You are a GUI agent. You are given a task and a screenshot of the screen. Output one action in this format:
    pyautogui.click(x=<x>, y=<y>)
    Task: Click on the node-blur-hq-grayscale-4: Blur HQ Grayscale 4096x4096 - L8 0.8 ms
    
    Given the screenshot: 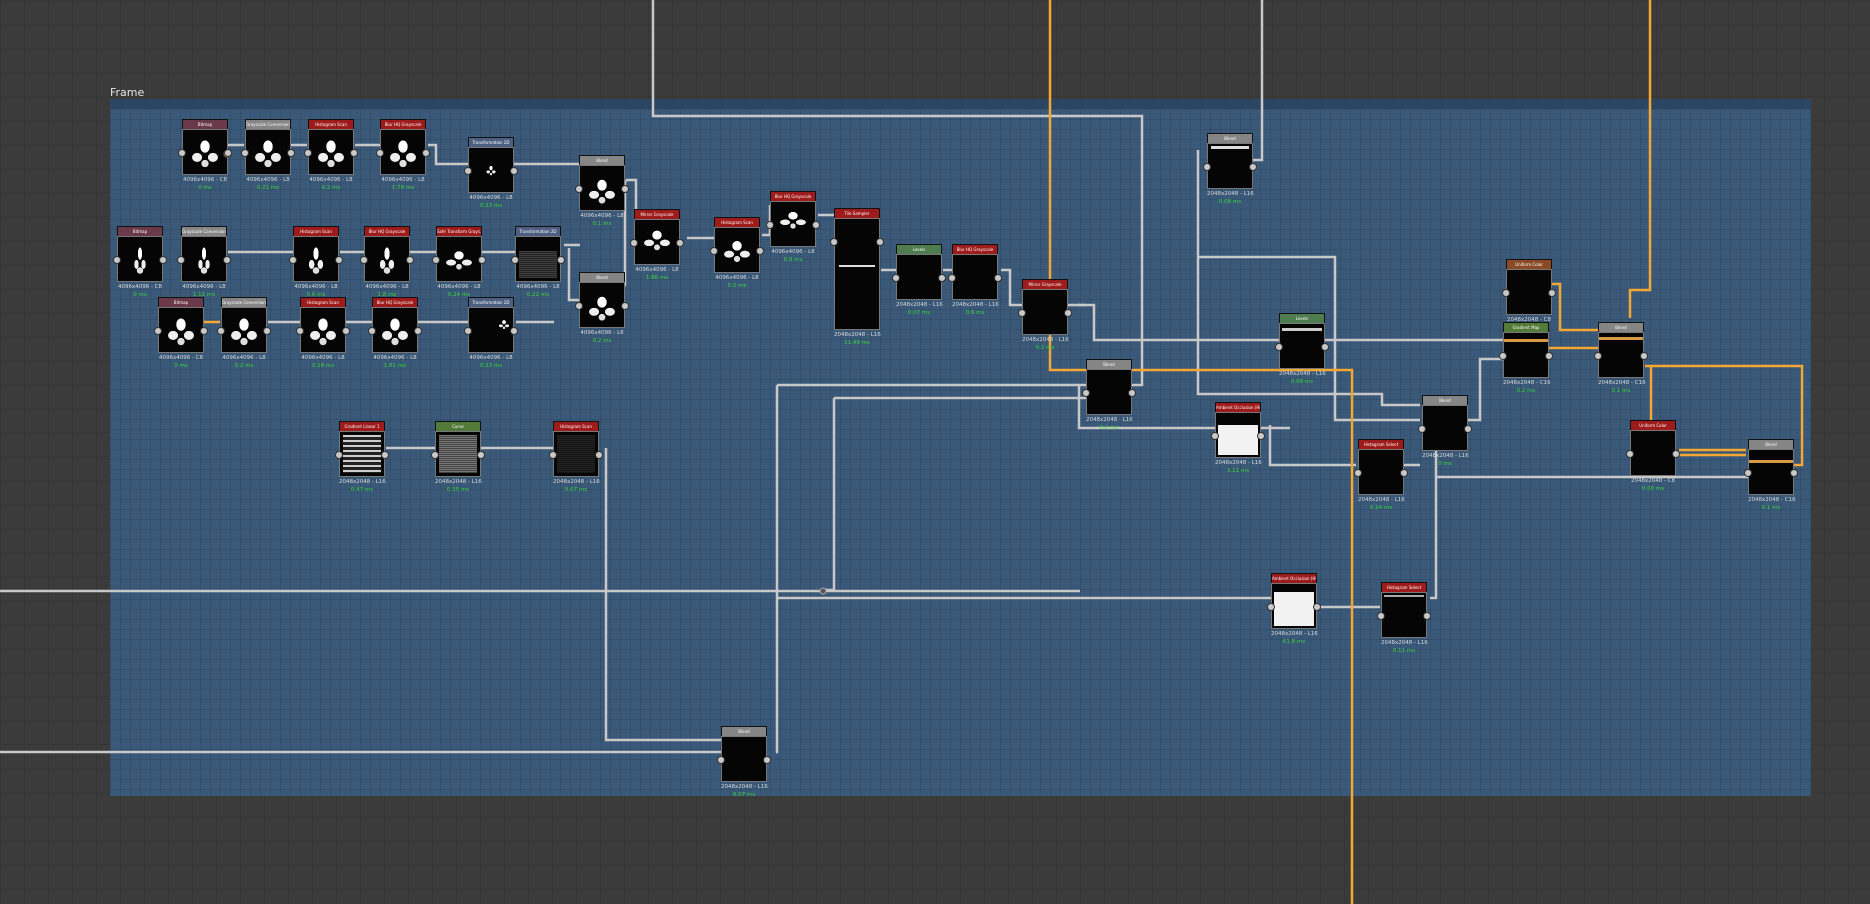 What is the action you would take?
    pyautogui.click(x=793, y=227)
    